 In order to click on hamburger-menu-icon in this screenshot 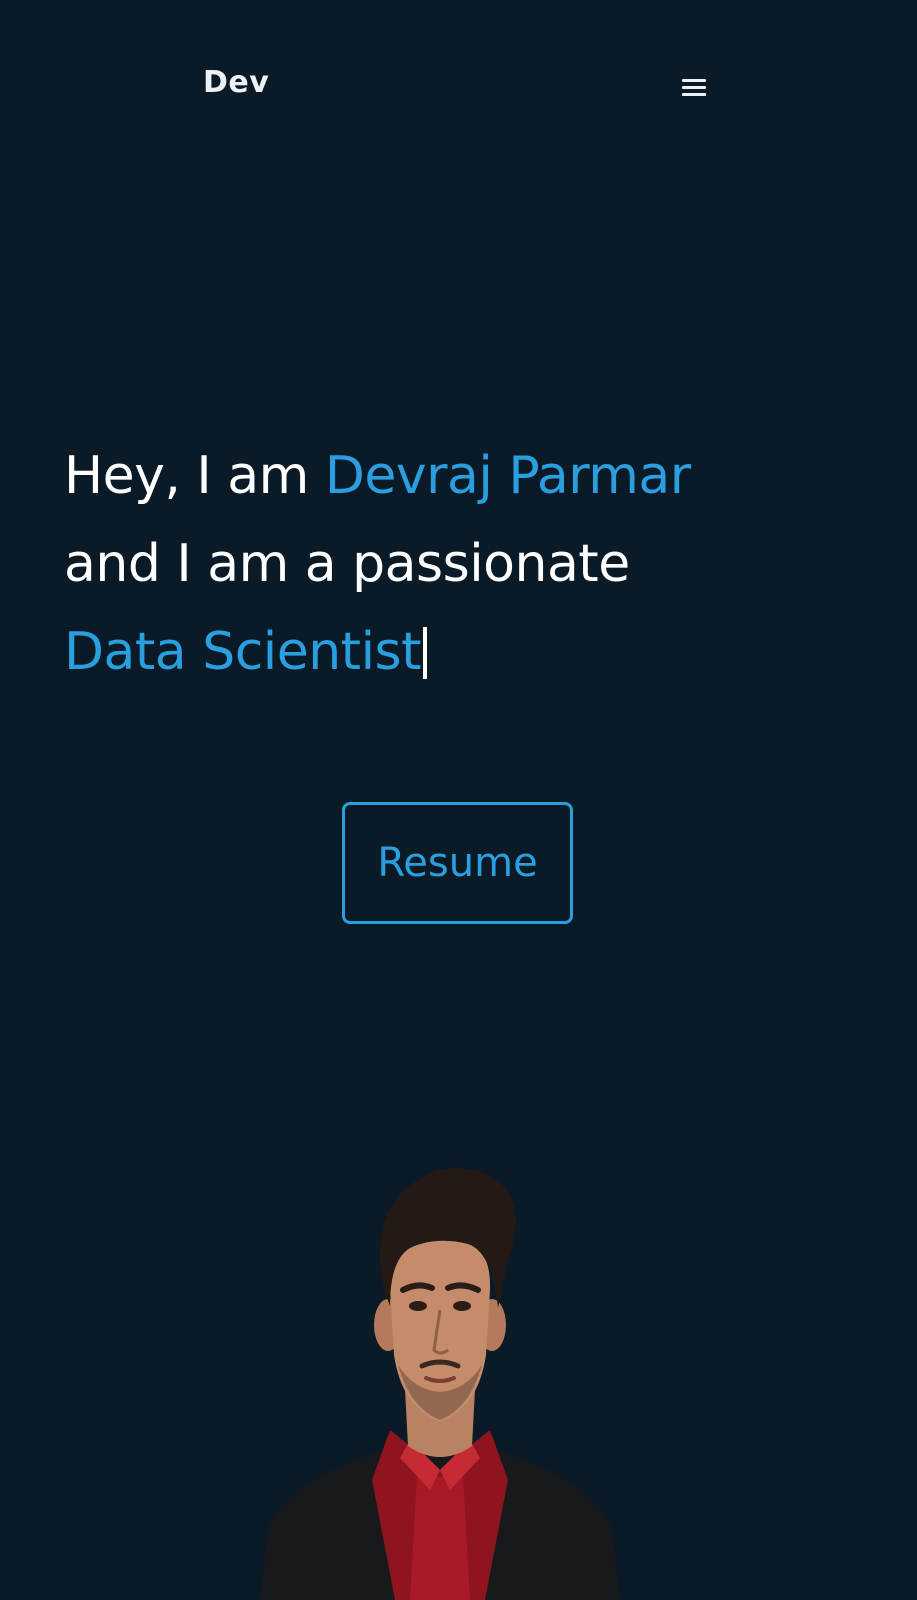, I will do `click(694, 88)`.